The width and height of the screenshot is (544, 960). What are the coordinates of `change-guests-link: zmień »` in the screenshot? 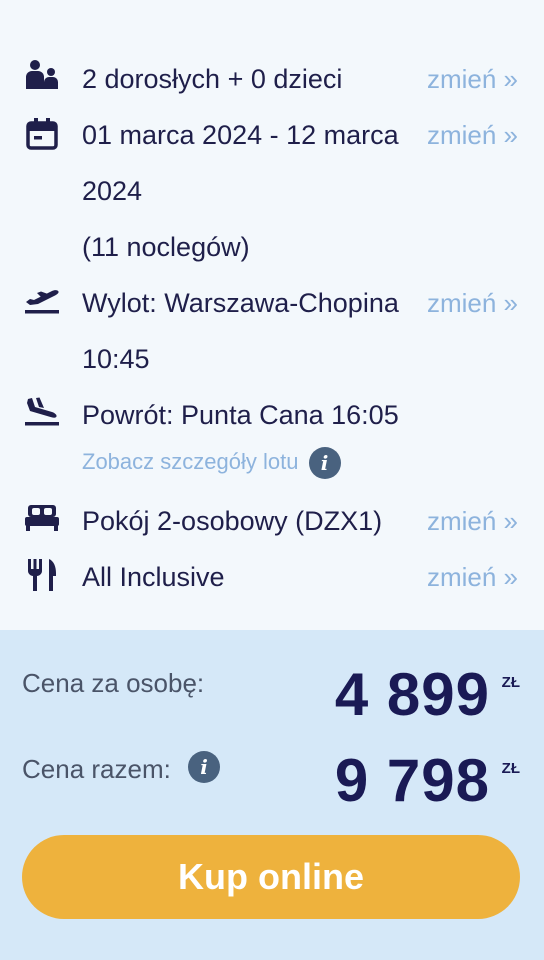 It's located at (472, 79).